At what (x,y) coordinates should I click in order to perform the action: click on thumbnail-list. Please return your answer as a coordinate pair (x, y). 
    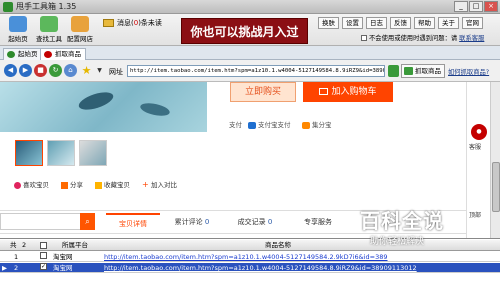
    Looking at the image, I should click on (61, 153).